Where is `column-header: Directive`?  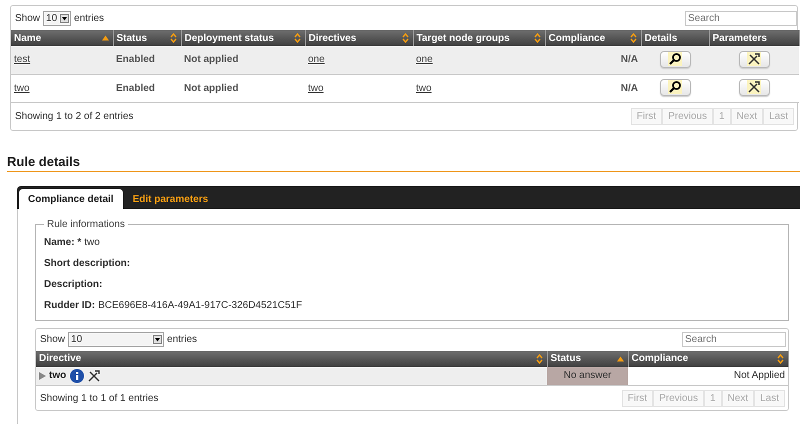
column-header: Directive is located at coordinates (291, 358).